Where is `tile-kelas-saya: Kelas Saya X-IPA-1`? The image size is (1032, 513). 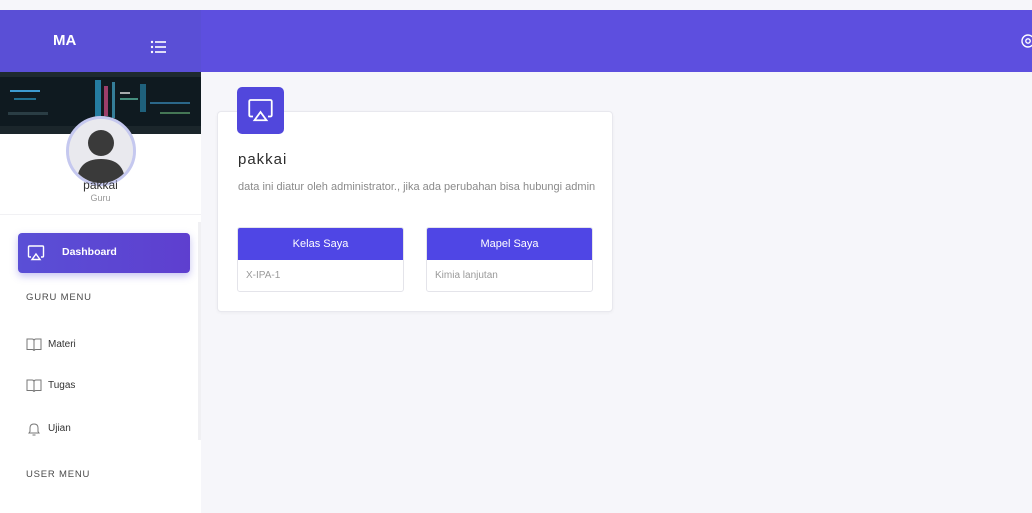
tile-kelas-saya: Kelas Saya X-IPA-1 is located at coordinates (320, 259).